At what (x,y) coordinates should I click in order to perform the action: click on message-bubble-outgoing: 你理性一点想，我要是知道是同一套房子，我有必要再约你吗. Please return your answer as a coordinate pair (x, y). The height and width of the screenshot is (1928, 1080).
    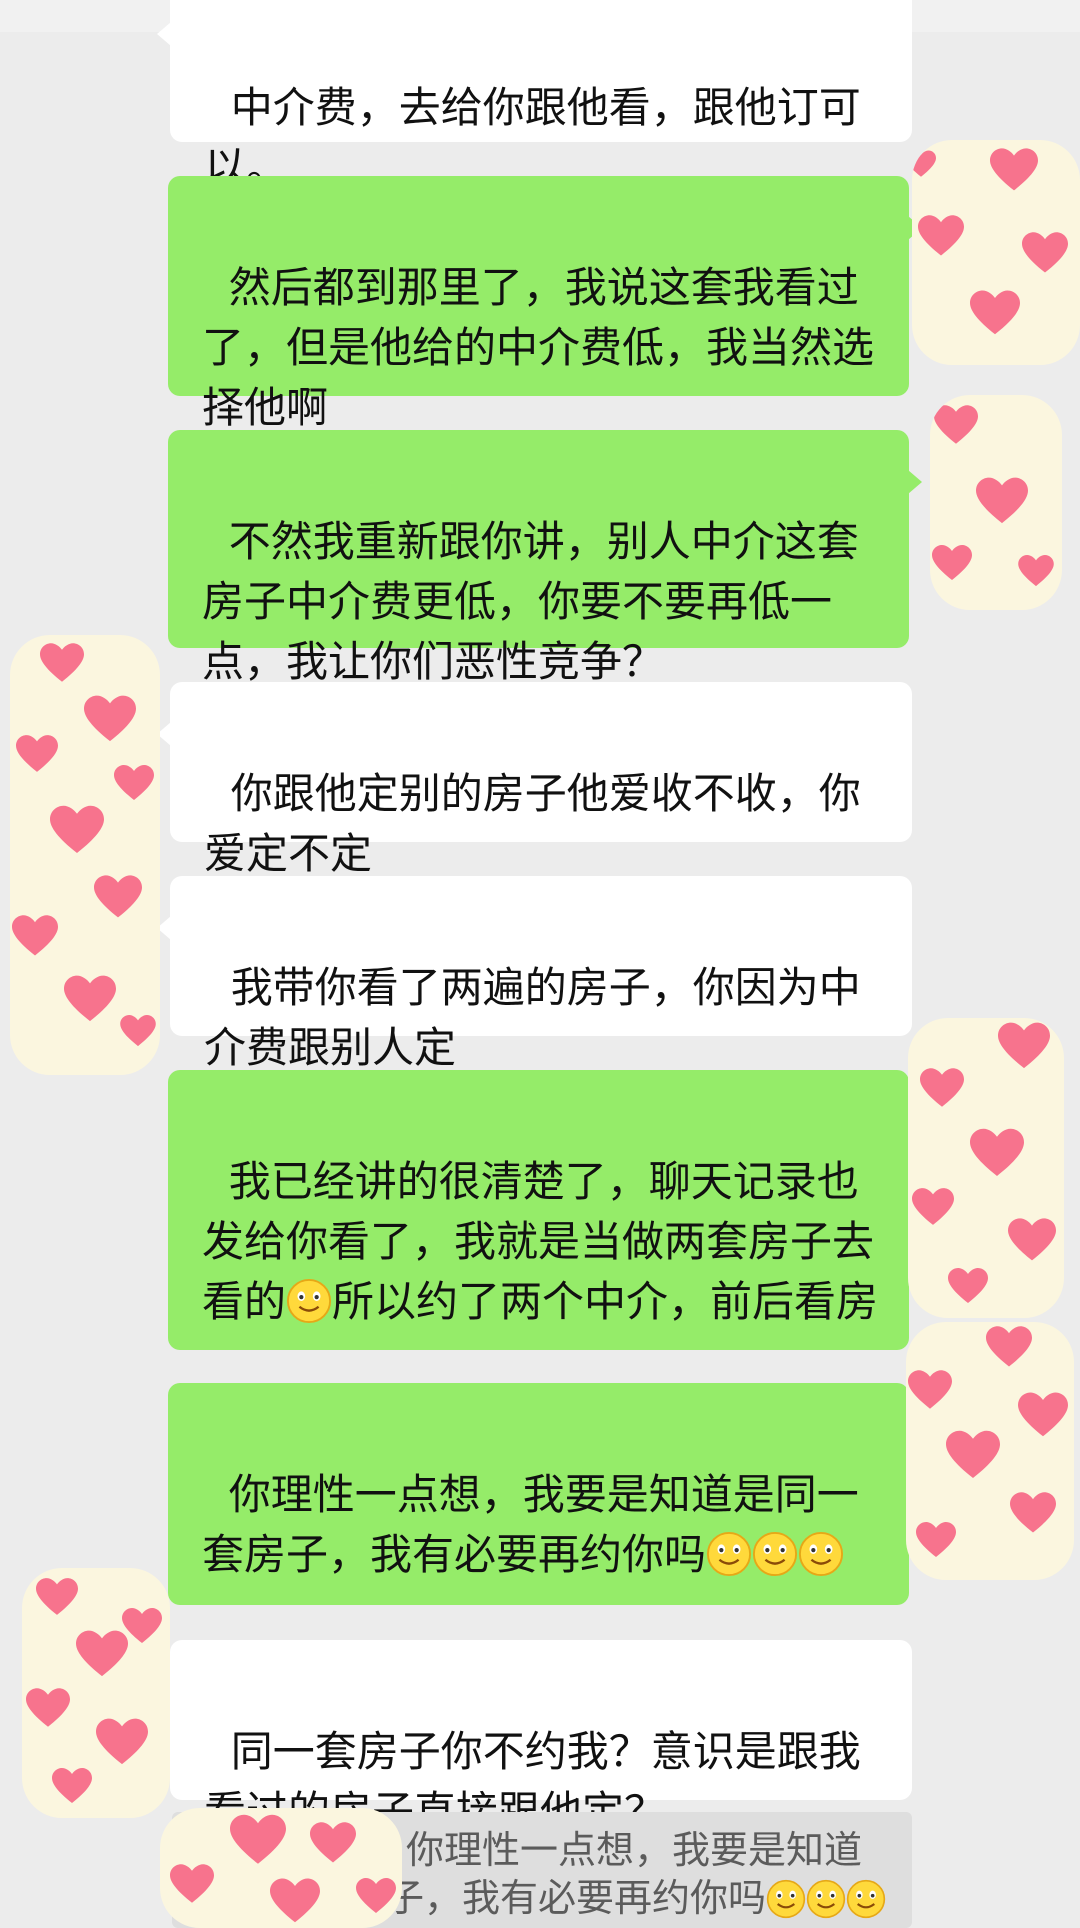
    Looking at the image, I should click on (545, 1494).